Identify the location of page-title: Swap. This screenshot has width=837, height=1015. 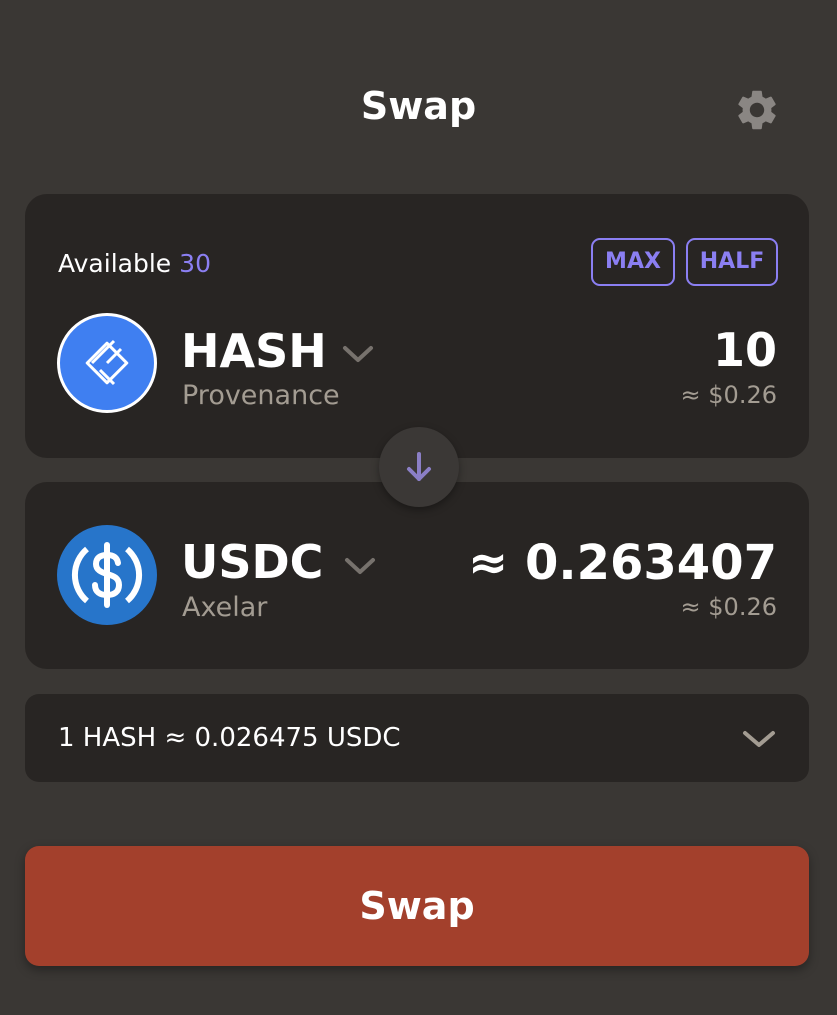
(418, 106).